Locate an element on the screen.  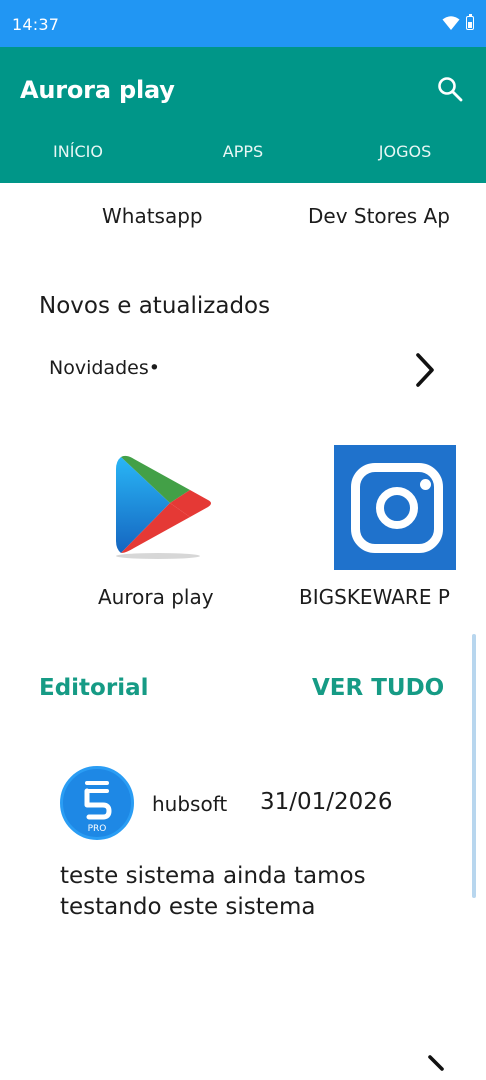
scrollbar is located at coordinates (474, 766).